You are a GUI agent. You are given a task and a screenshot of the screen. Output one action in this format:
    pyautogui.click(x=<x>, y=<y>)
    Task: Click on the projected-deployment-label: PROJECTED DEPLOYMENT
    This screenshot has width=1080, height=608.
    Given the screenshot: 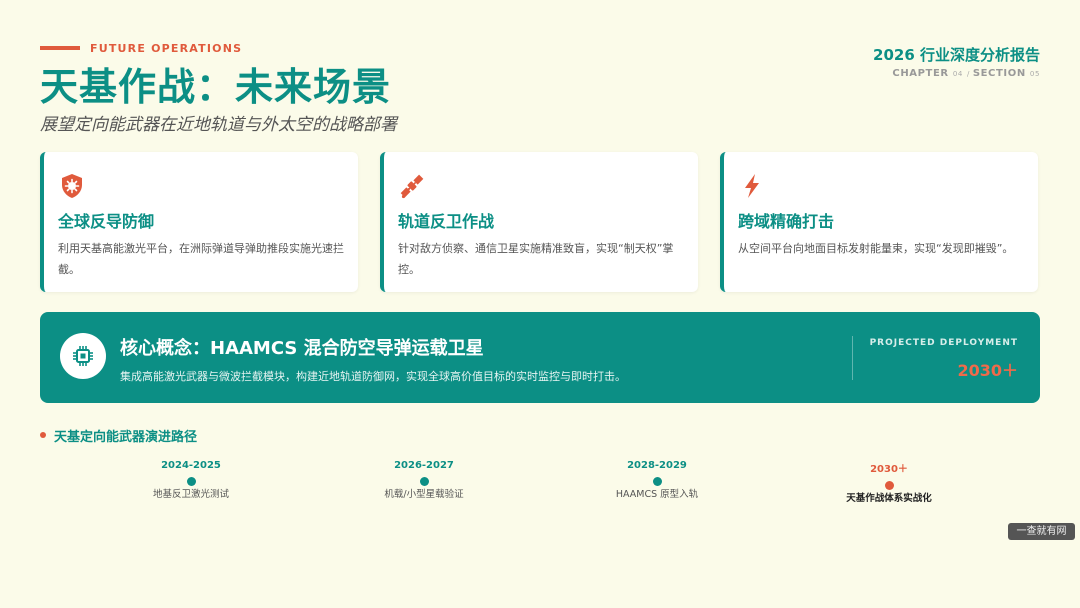 What is the action you would take?
    pyautogui.click(x=943, y=343)
    